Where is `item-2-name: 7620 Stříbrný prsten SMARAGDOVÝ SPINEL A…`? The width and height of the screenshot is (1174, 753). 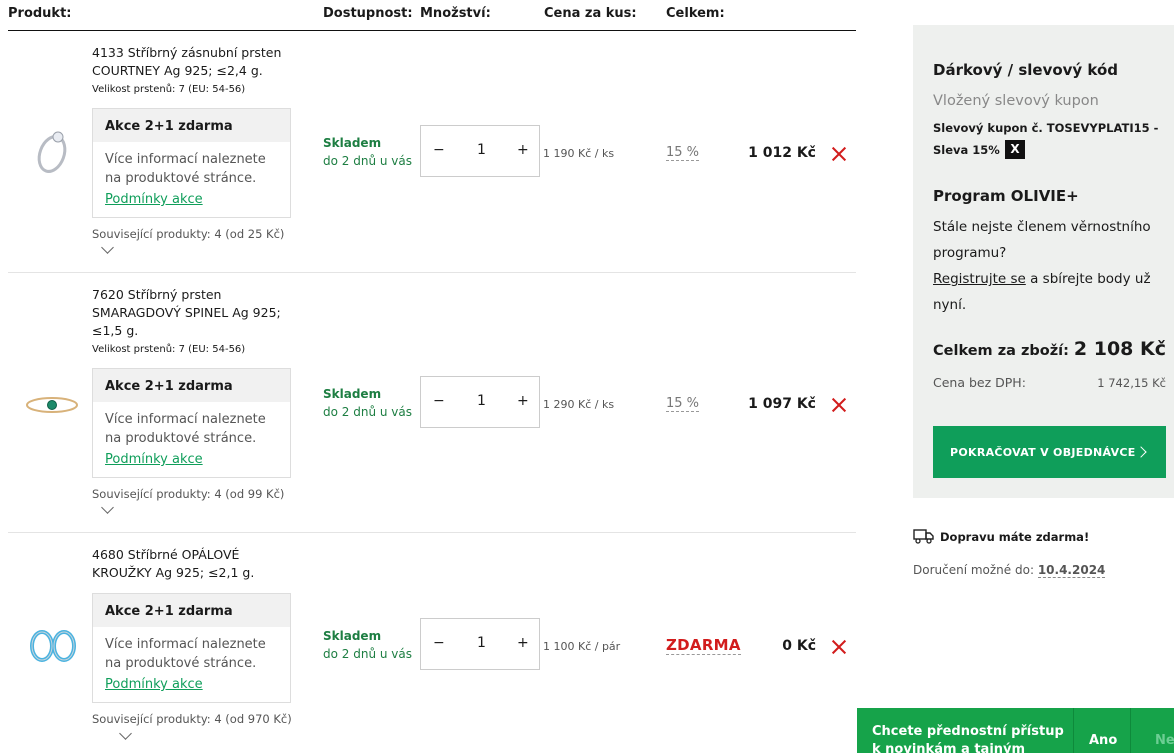
item-2-name: 7620 Stříbrný prsten SMARAGDOVÝ SPINEL A… is located at coordinates (197, 313).